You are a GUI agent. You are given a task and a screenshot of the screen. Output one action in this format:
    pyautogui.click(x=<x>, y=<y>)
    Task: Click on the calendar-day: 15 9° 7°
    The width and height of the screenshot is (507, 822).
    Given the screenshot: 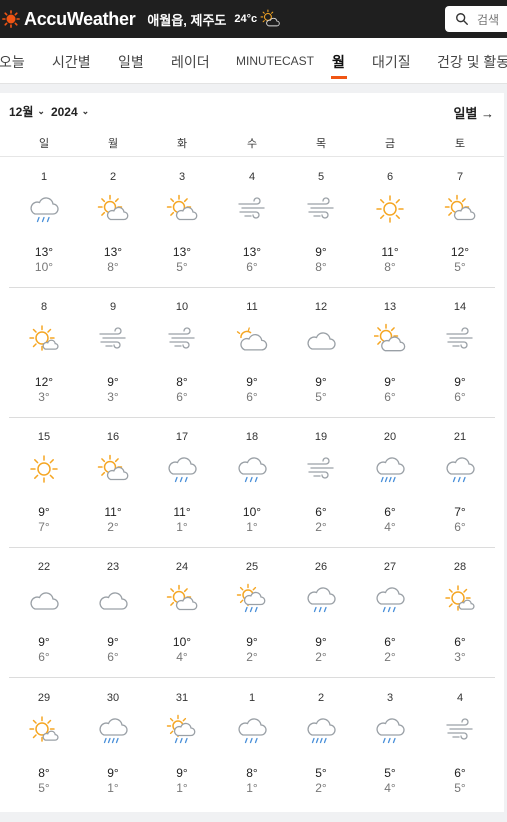 What is the action you would take?
    pyautogui.click(x=44, y=496)
    